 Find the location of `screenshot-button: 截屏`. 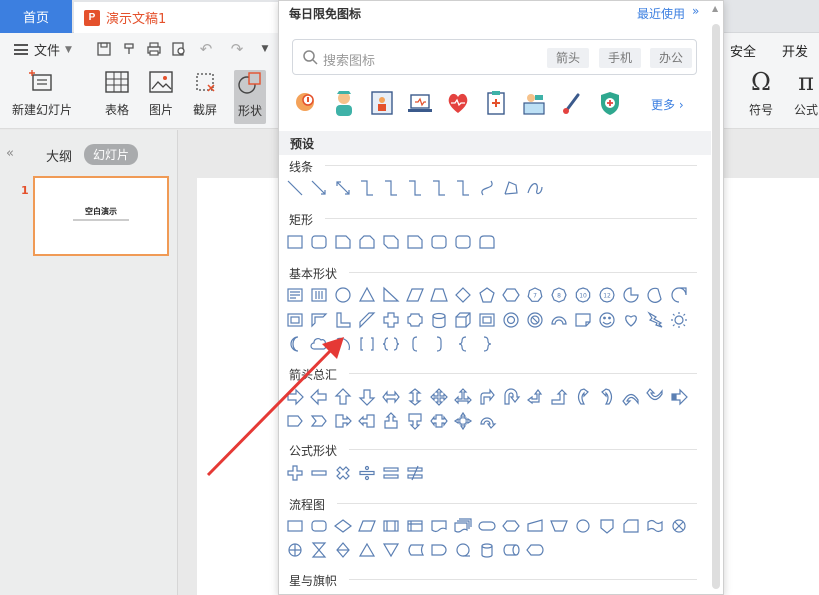

screenshot-button: 截屏 is located at coordinates (205, 93).